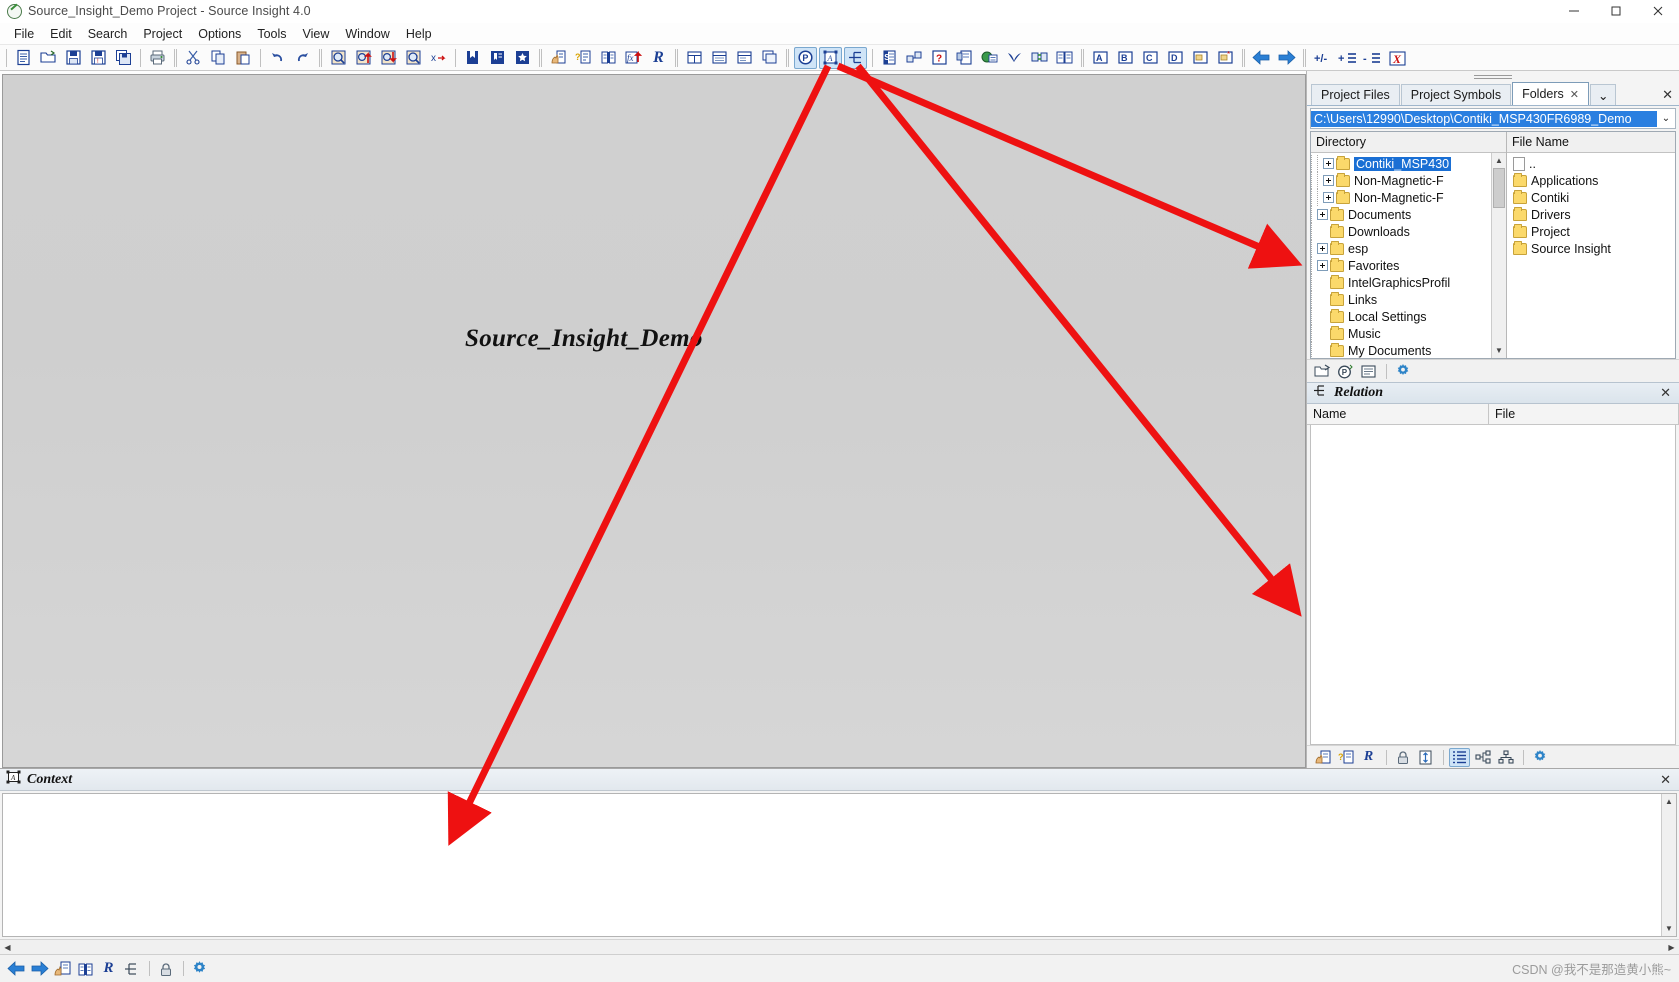 The width and height of the screenshot is (1679, 982). What do you see at coordinates (218, 58) in the screenshot?
I see `copy-icon` at bounding box center [218, 58].